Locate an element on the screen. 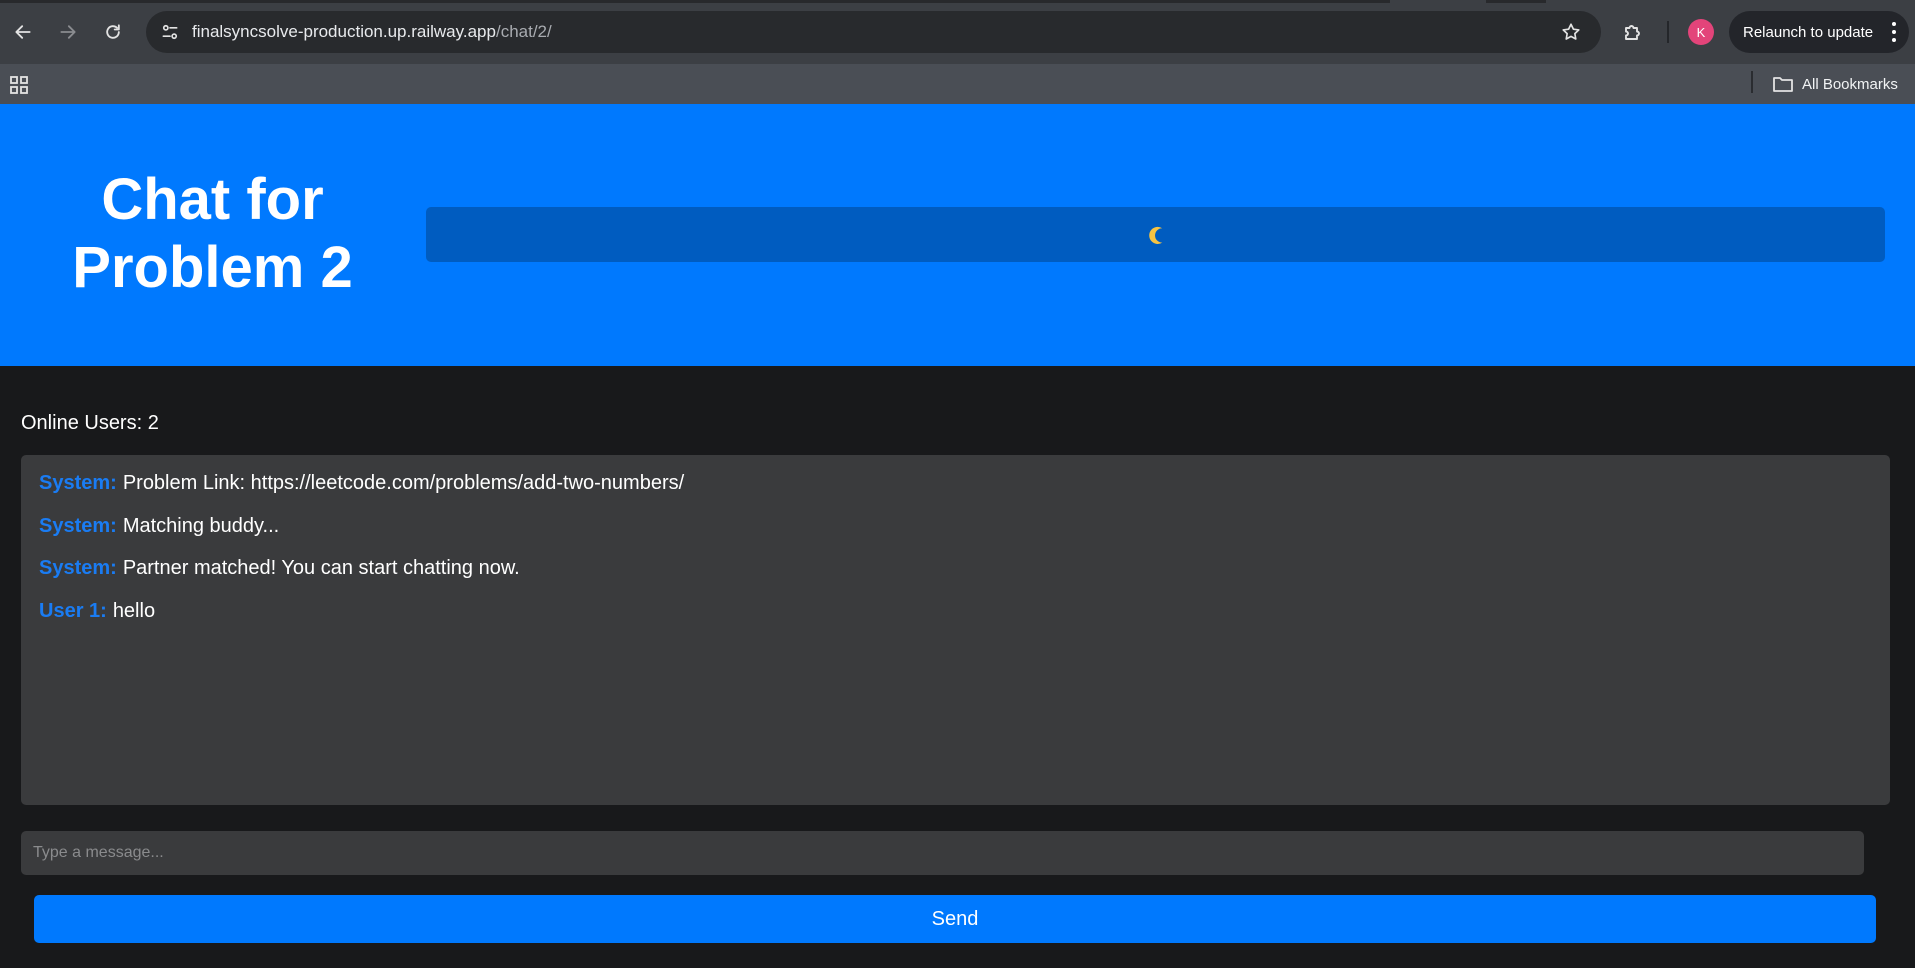 The image size is (1915, 968). extensions-button is located at coordinates (1633, 32).